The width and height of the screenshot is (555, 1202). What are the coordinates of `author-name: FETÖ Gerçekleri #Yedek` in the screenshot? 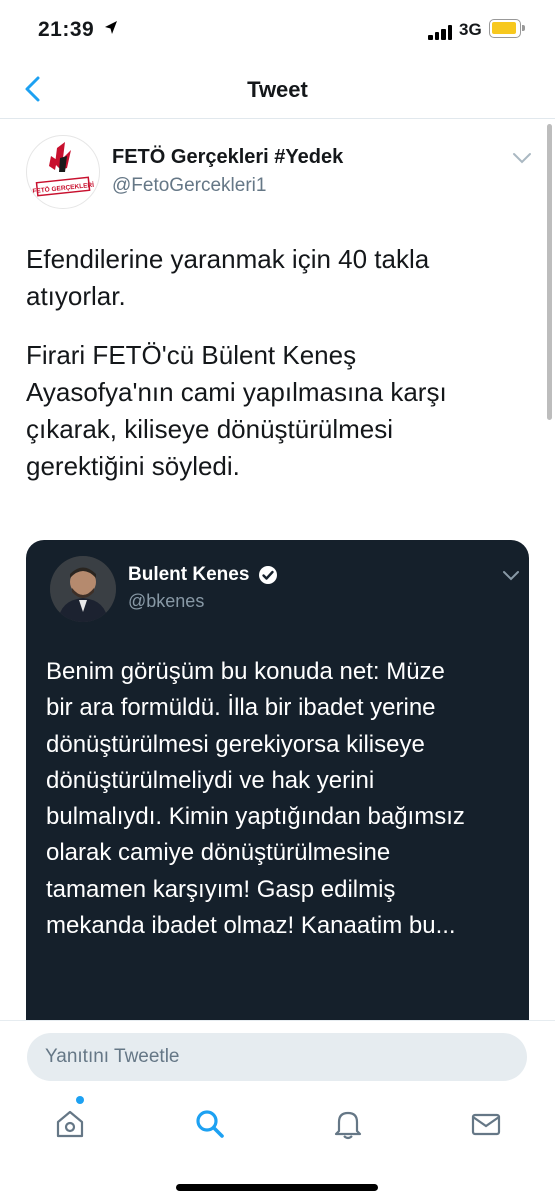 It's located at (227, 157).